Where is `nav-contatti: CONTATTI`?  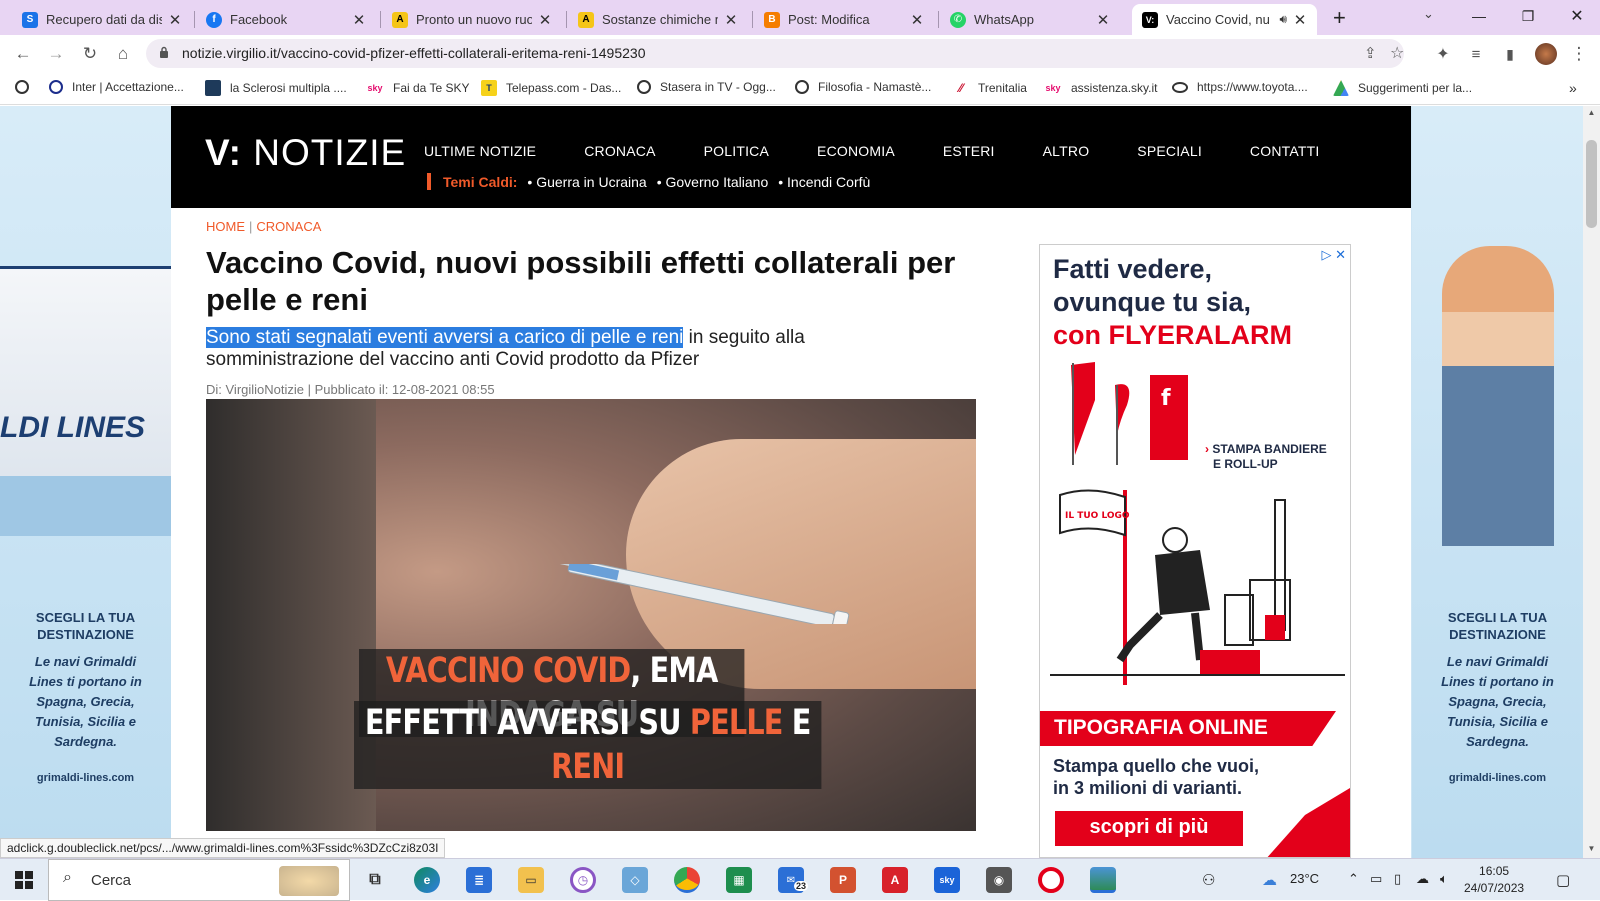 nav-contatti: CONTATTI is located at coordinates (1285, 151).